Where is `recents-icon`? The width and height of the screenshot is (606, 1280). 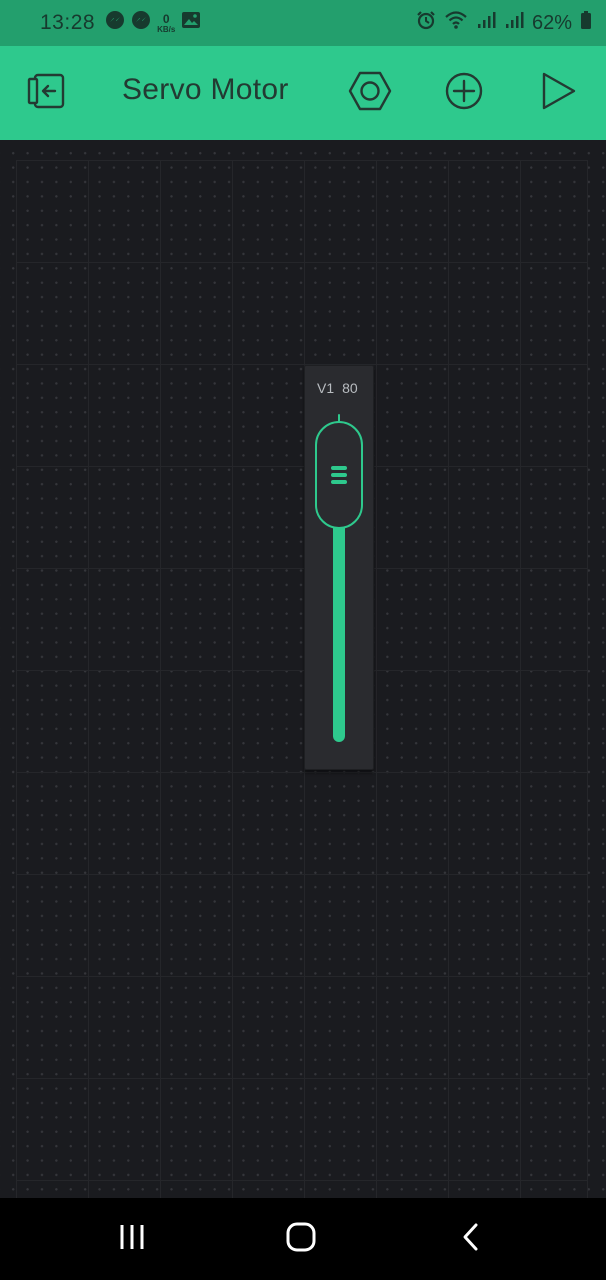
recents-icon is located at coordinates (132, 1239).